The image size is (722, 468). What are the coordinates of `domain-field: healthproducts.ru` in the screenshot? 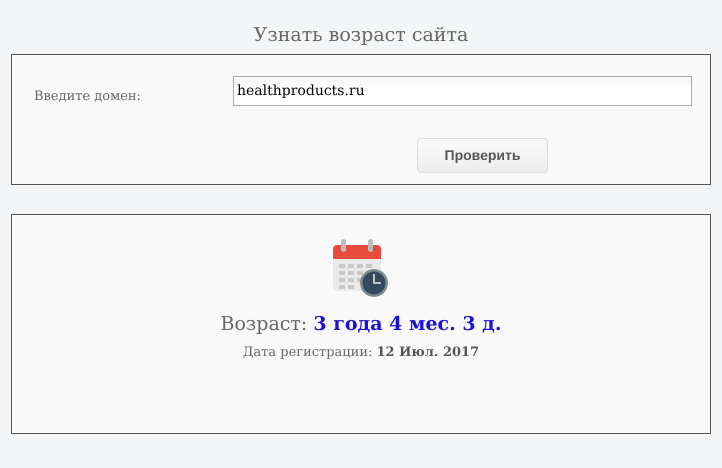 It's located at (462, 91).